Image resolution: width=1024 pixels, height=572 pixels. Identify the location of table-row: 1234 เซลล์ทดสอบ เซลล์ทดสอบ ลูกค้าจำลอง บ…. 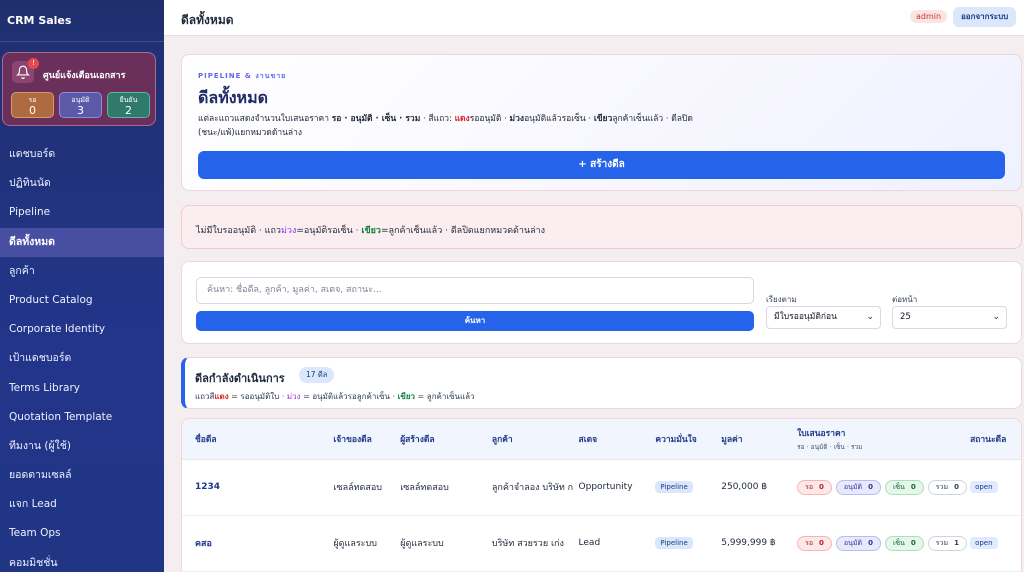
(601, 487).